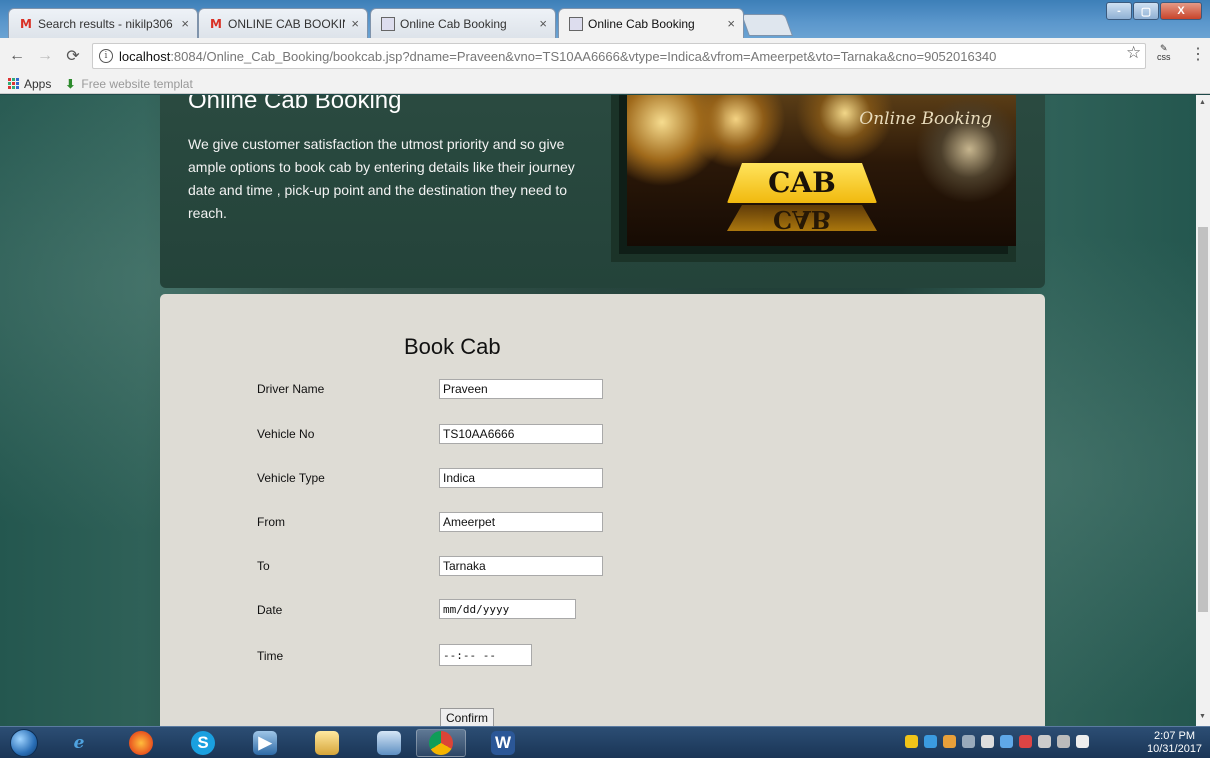  Describe the element at coordinates (987, 741) in the screenshot. I see `usb-icon` at that location.